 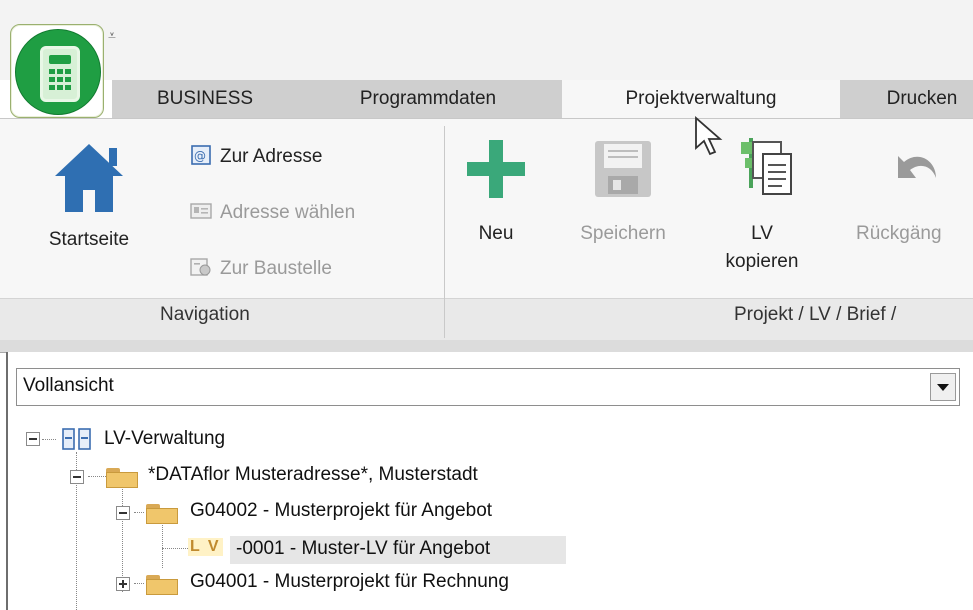 I want to click on tree-item-address: *DATAflor Musteradresse*, Musterstadt, so click(x=313, y=475).